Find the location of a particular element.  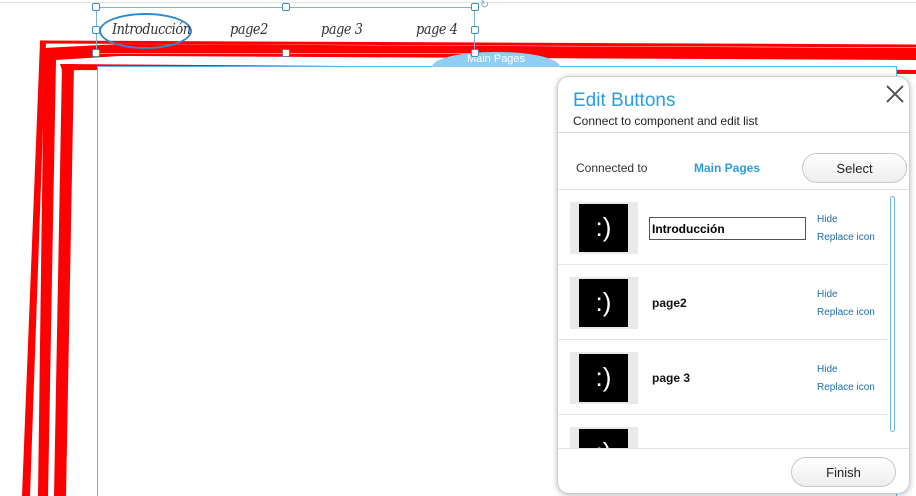

resize-handle-bottom-right is located at coordinates (475, 53).